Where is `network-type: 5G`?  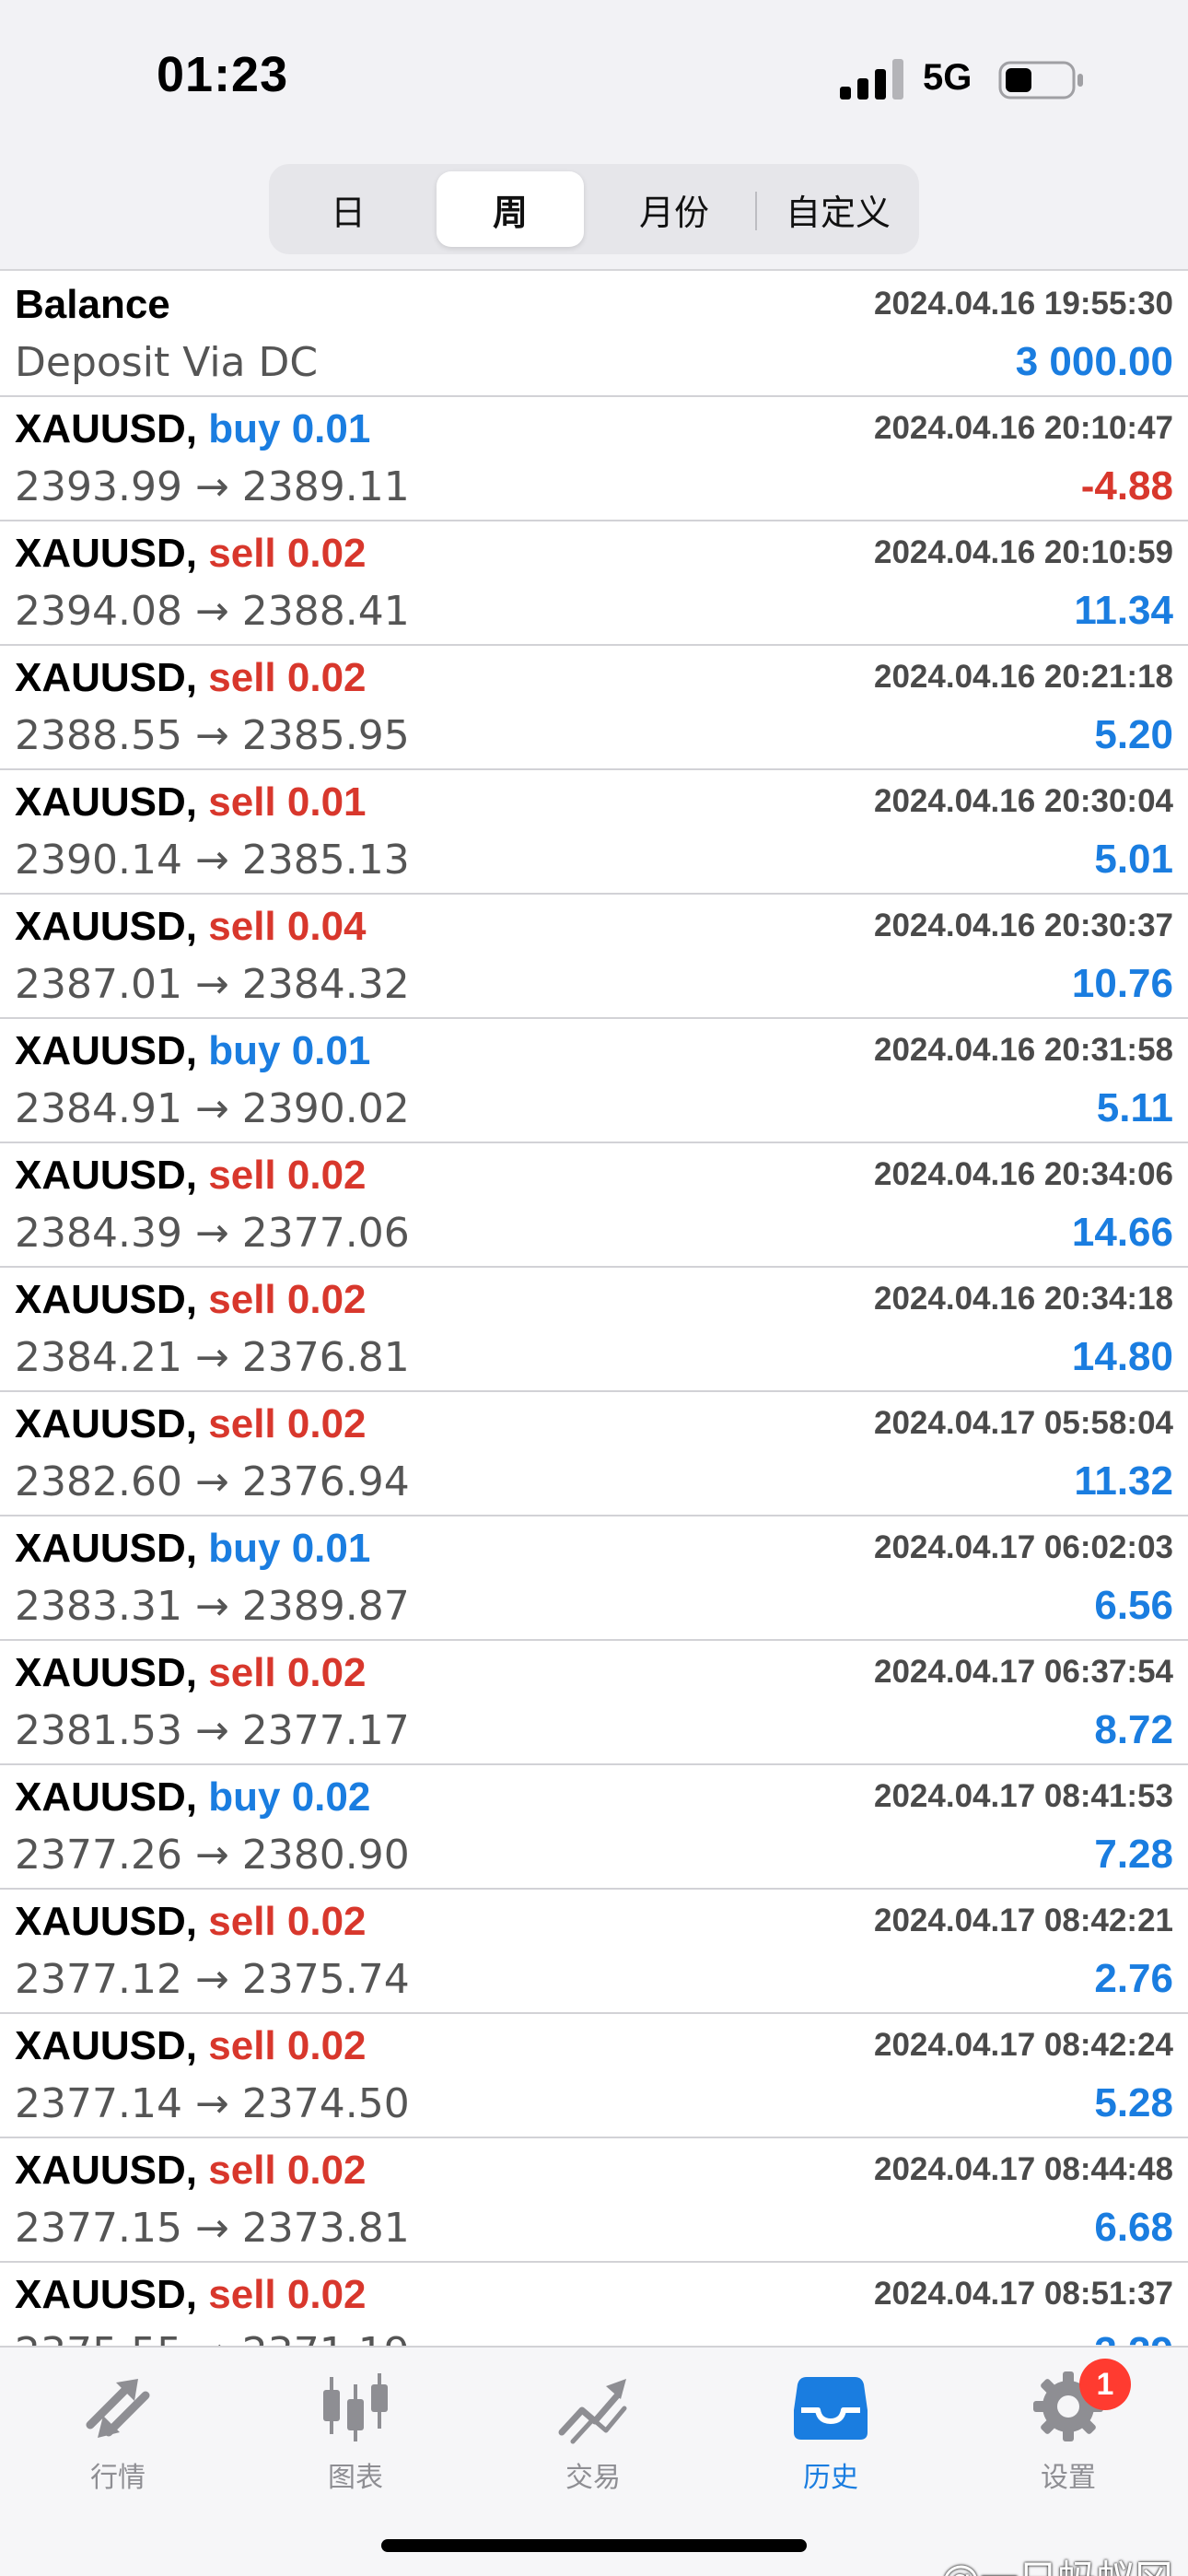 network-type: 5G is located at coordinates (948, 77).